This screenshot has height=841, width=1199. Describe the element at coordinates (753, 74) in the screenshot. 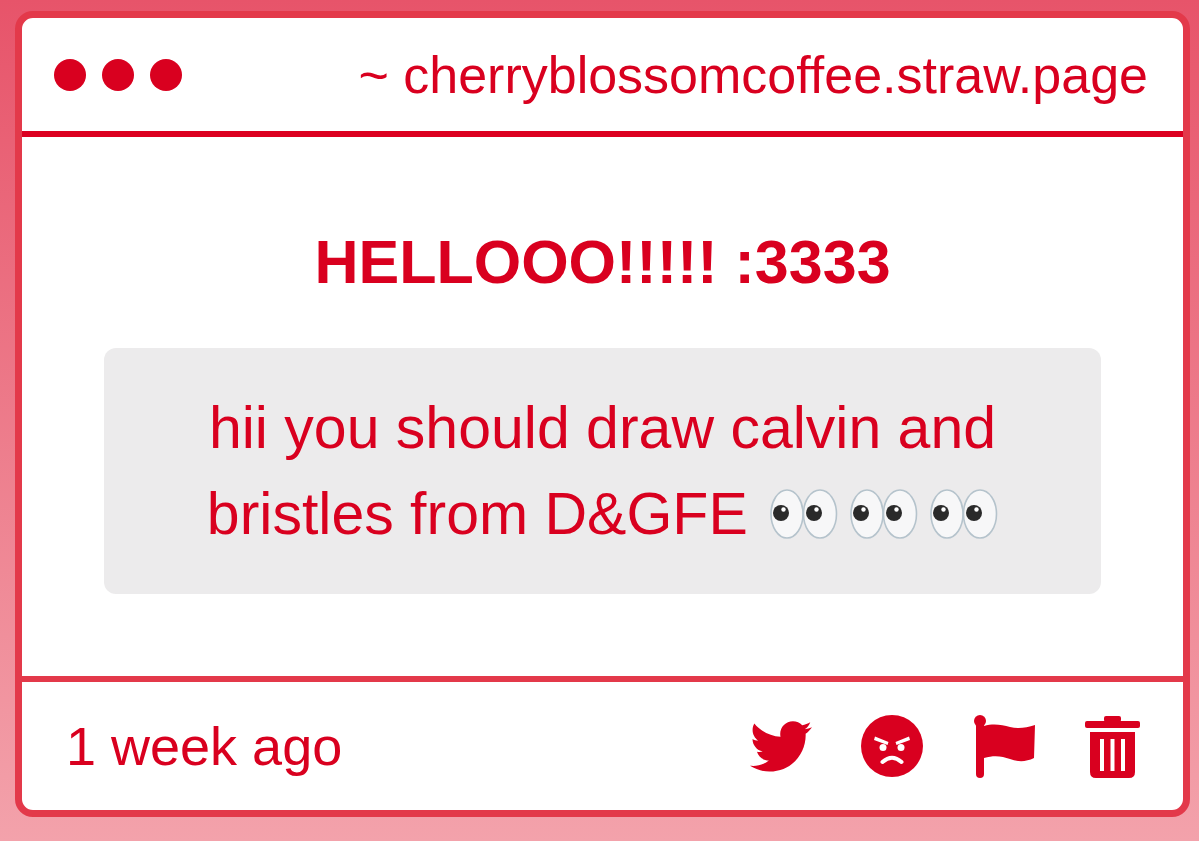

I see `site-address: ~ cherryblossomcoffee.straw.page` at that location.